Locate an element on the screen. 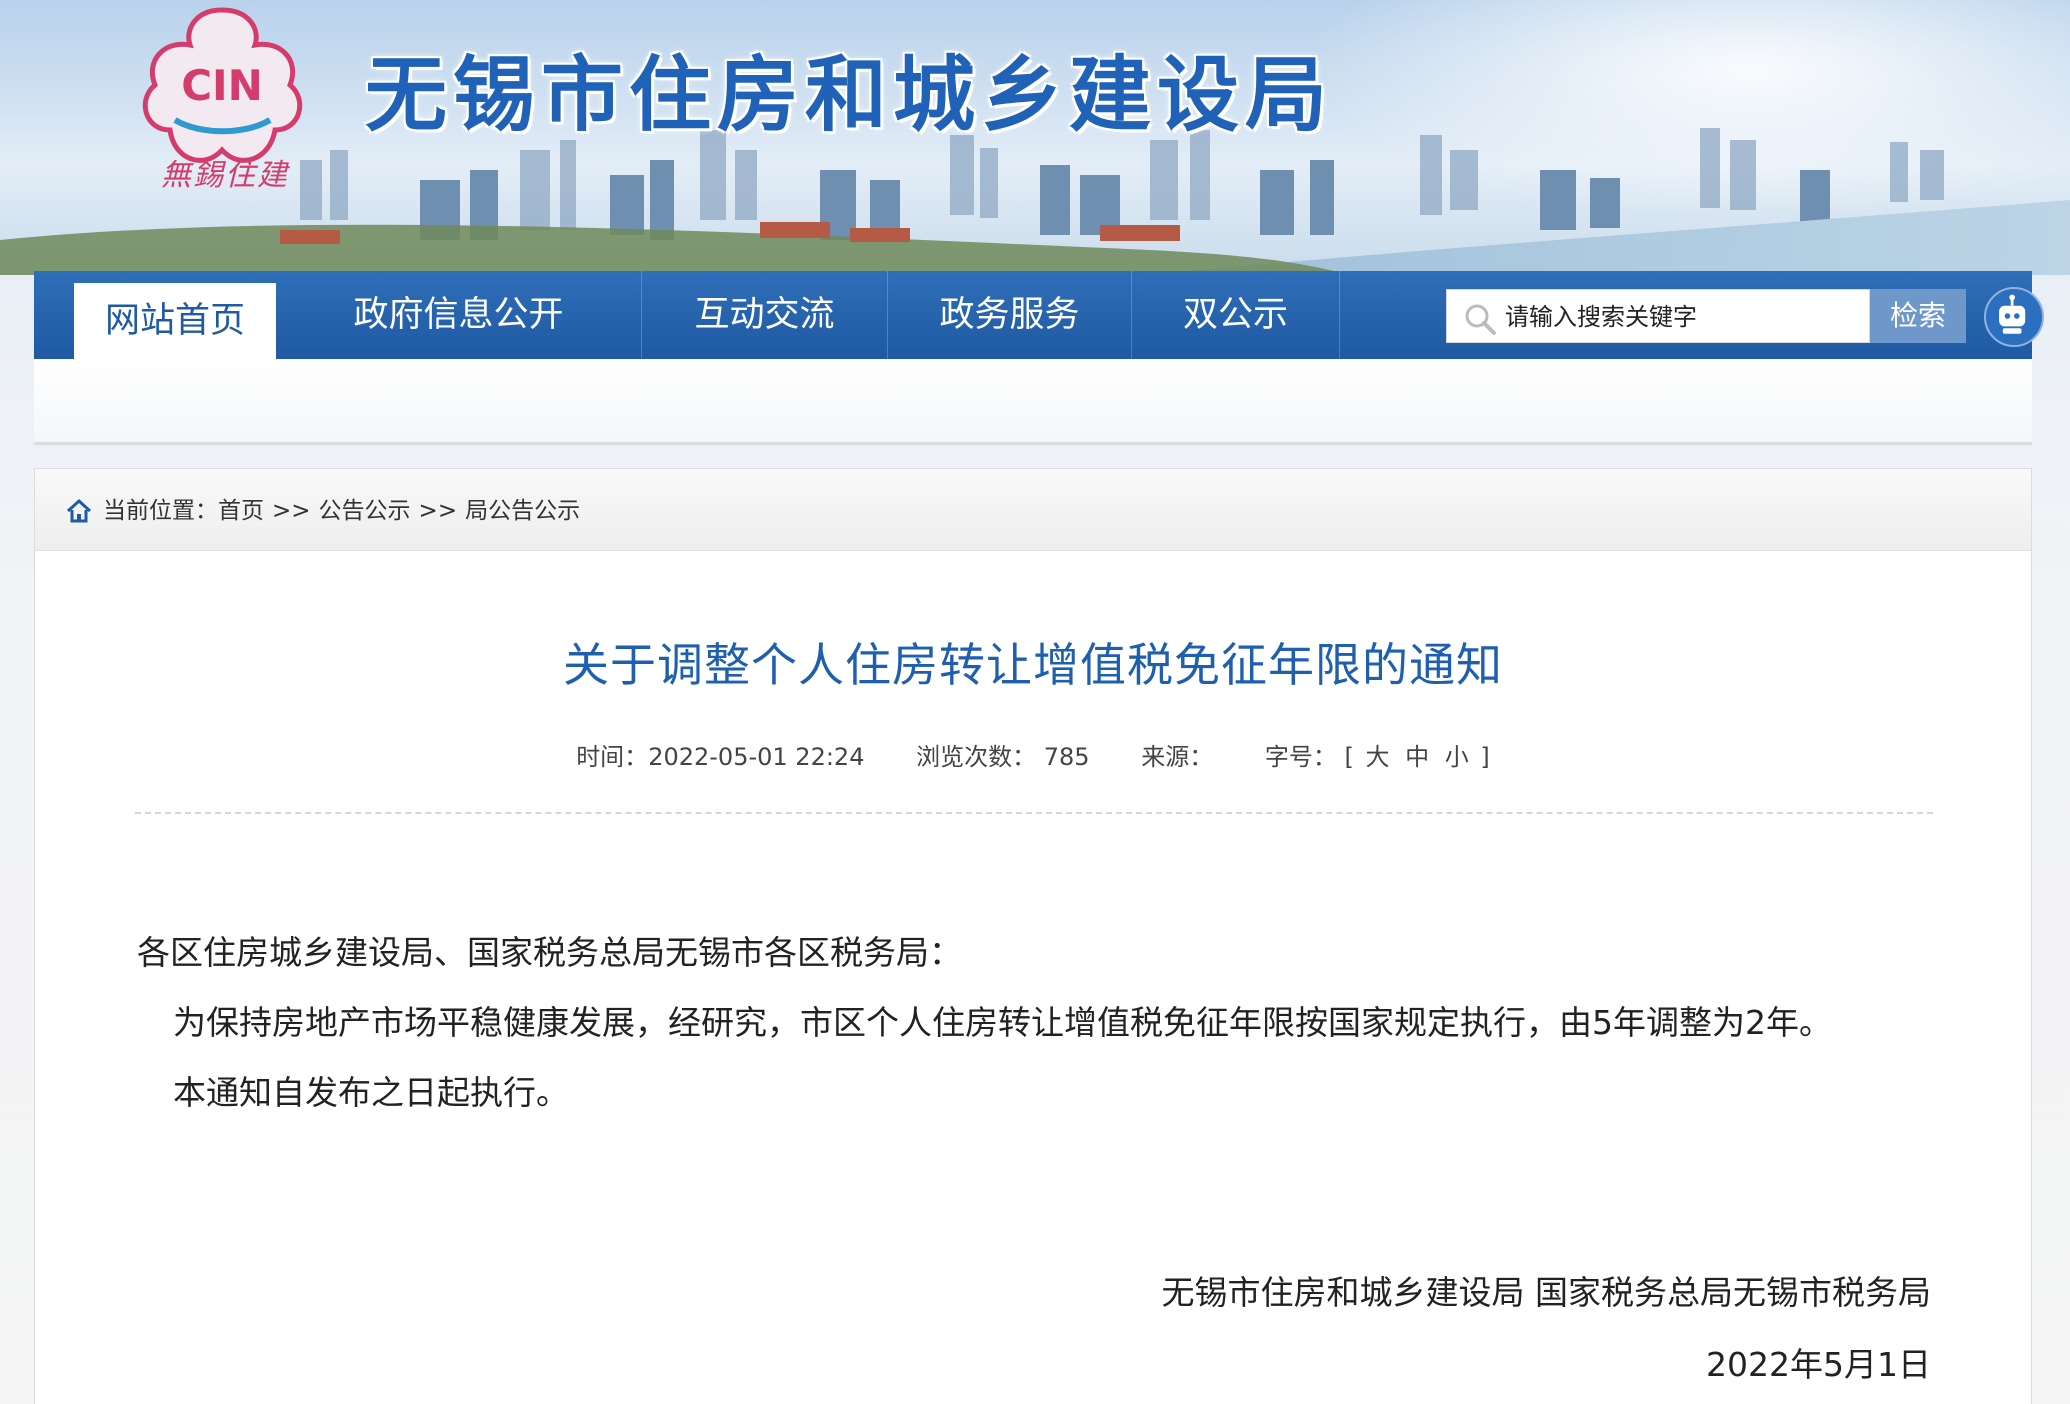 This screenshot has height=1404, width=2070. meta-divider is located at coordinates (1034, 813).